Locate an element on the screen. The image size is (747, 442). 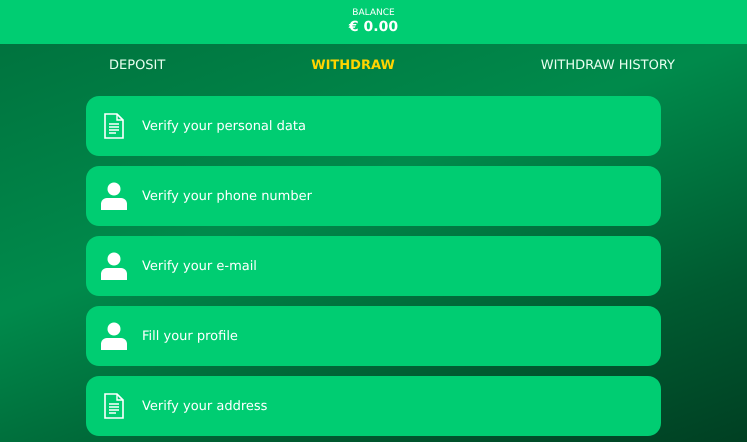
verification-step: Verify your personal data is located at coordinates (373, 126).